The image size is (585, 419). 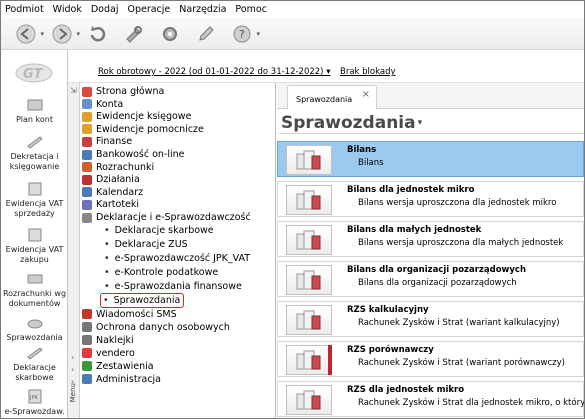 I want to click on nav-subitem: • e-Sprawozdania finansowe, so click(x=173, y=286).